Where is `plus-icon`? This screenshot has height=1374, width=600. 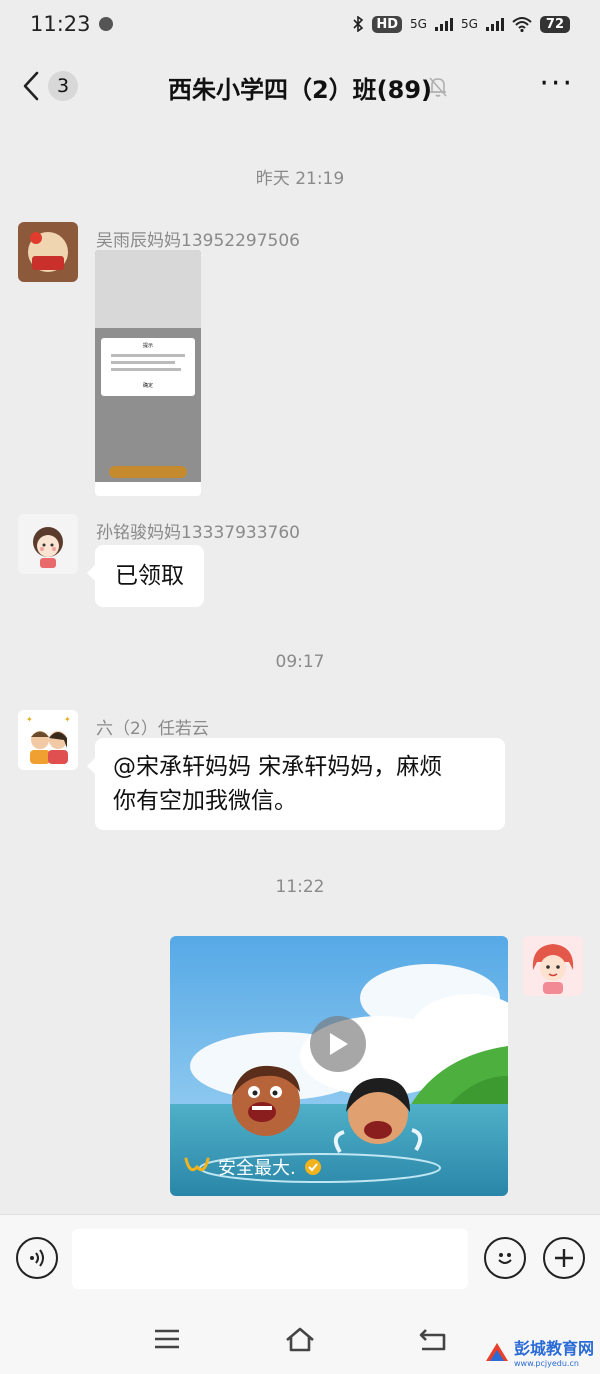 plus-icon is located at coordinates (564, 1258).